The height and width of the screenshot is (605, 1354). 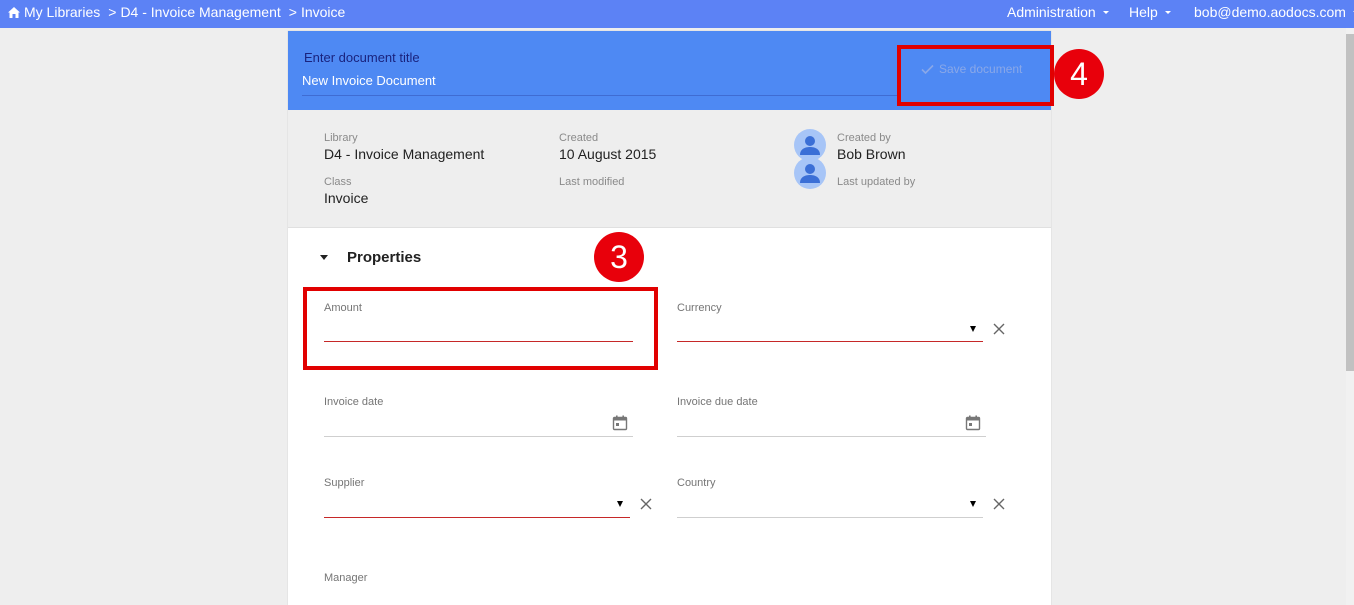 I want to click on user-menu-label: bob@demo.aodocs.com, so click(x=1270, y=12).